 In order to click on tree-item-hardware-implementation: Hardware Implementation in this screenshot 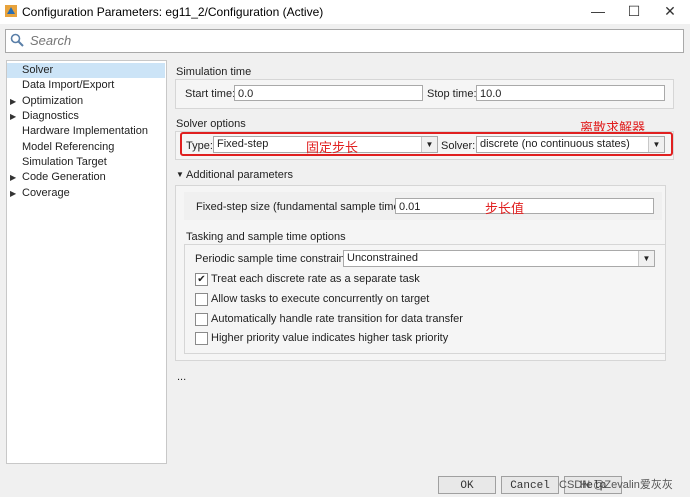, I will do `click(86, 131)`.